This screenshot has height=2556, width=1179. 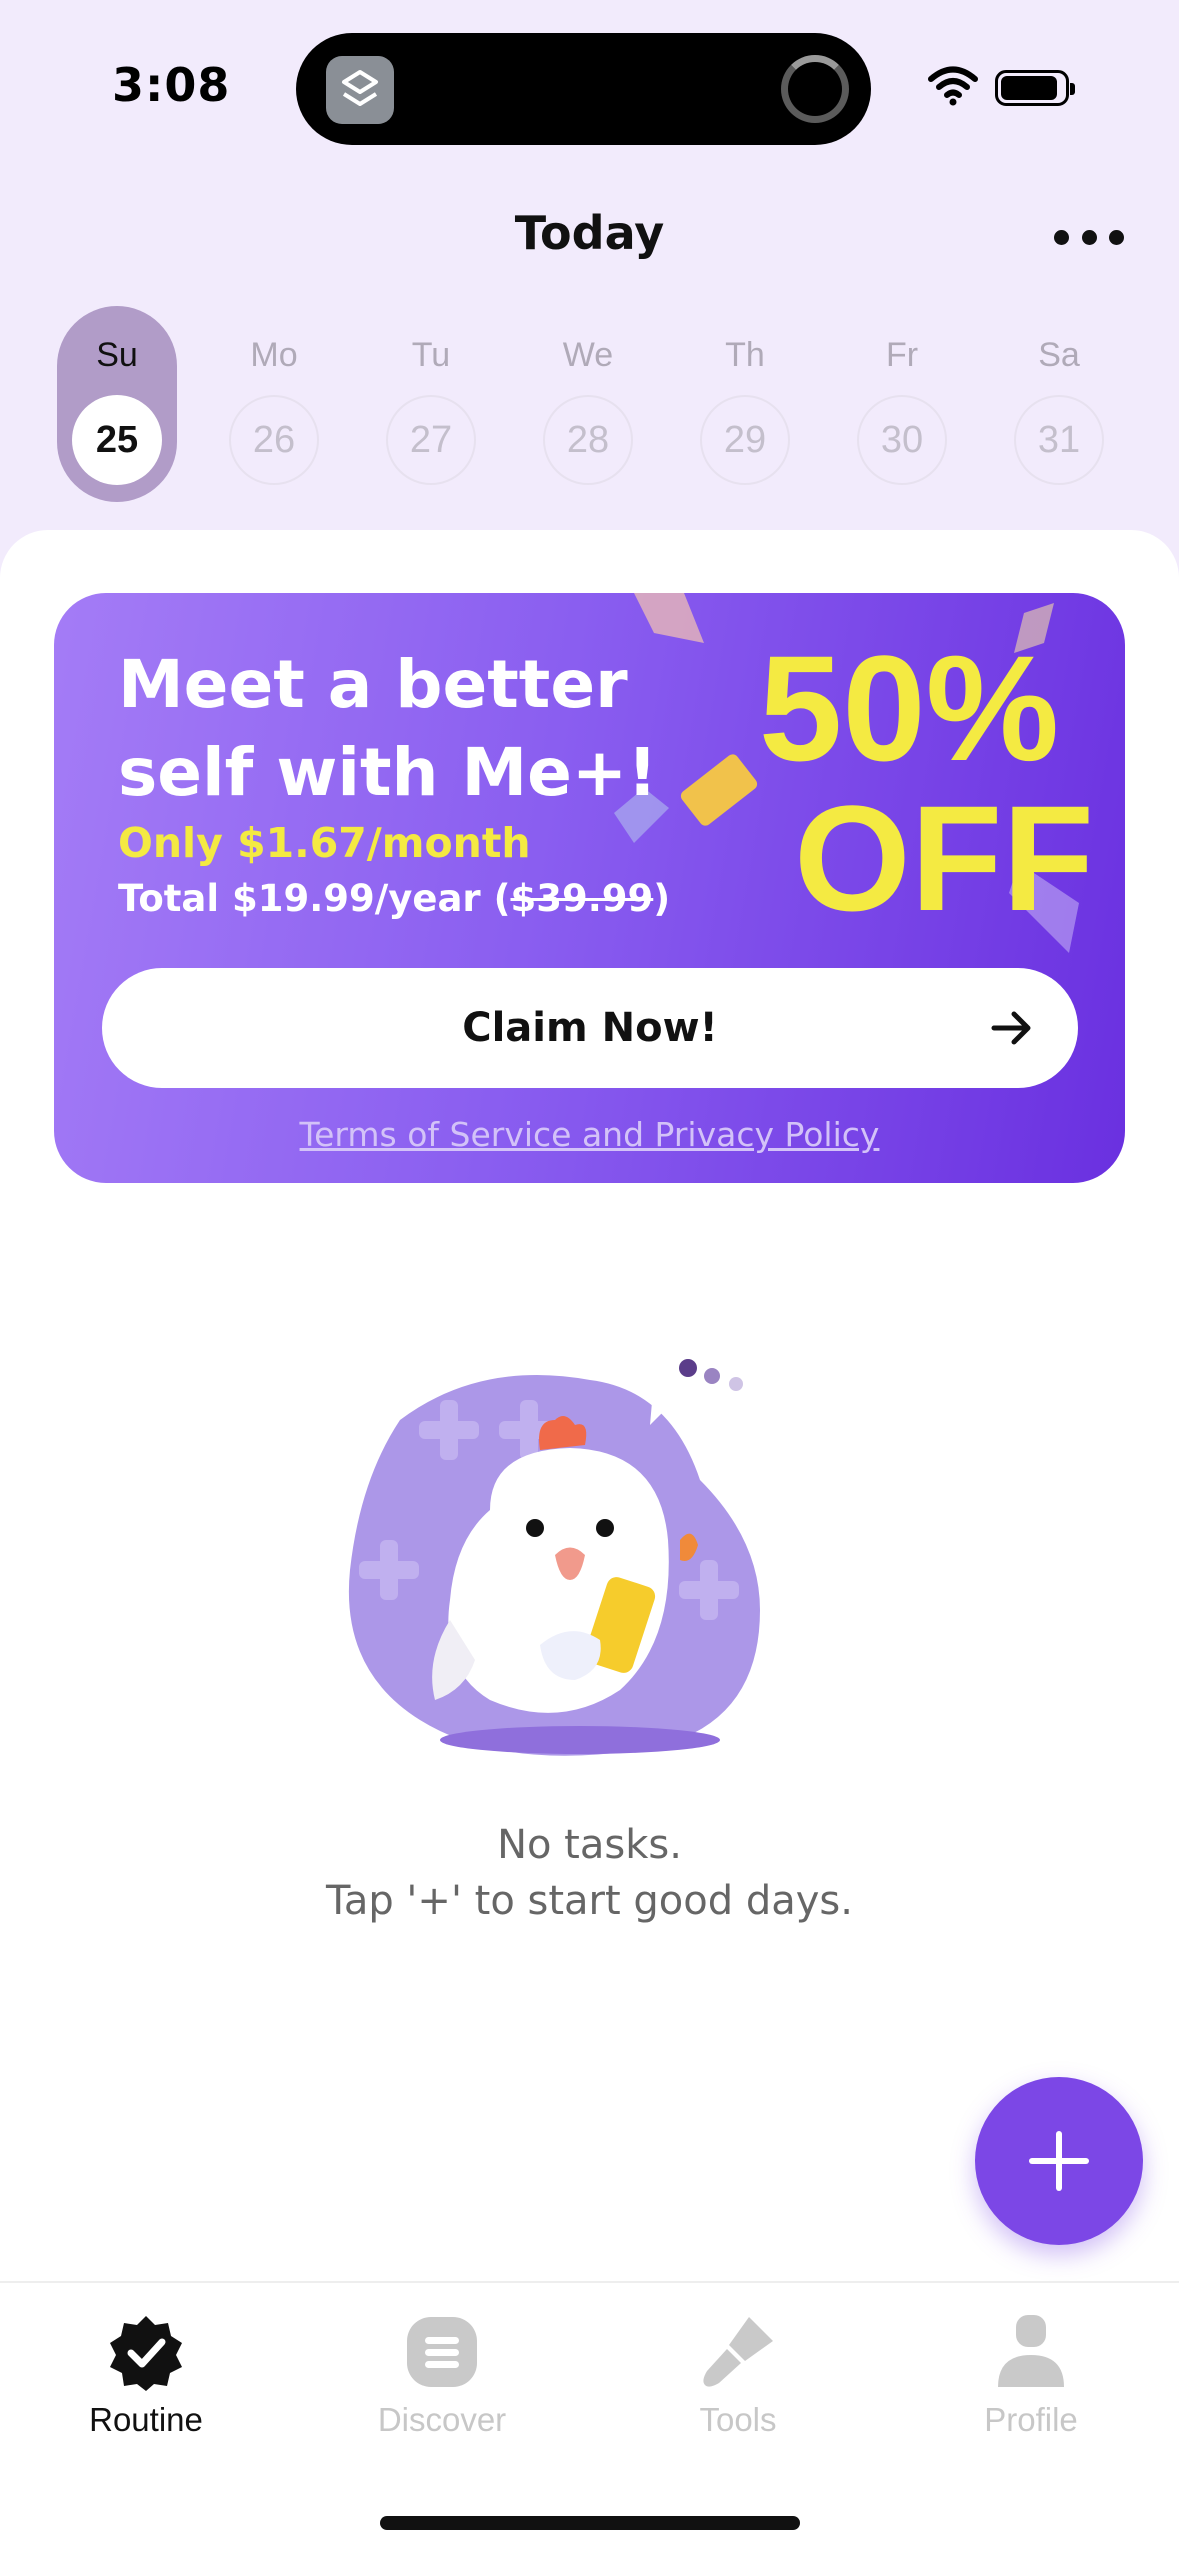 I want to click on tab-discover: Discover, so click(x=442, y=2393).